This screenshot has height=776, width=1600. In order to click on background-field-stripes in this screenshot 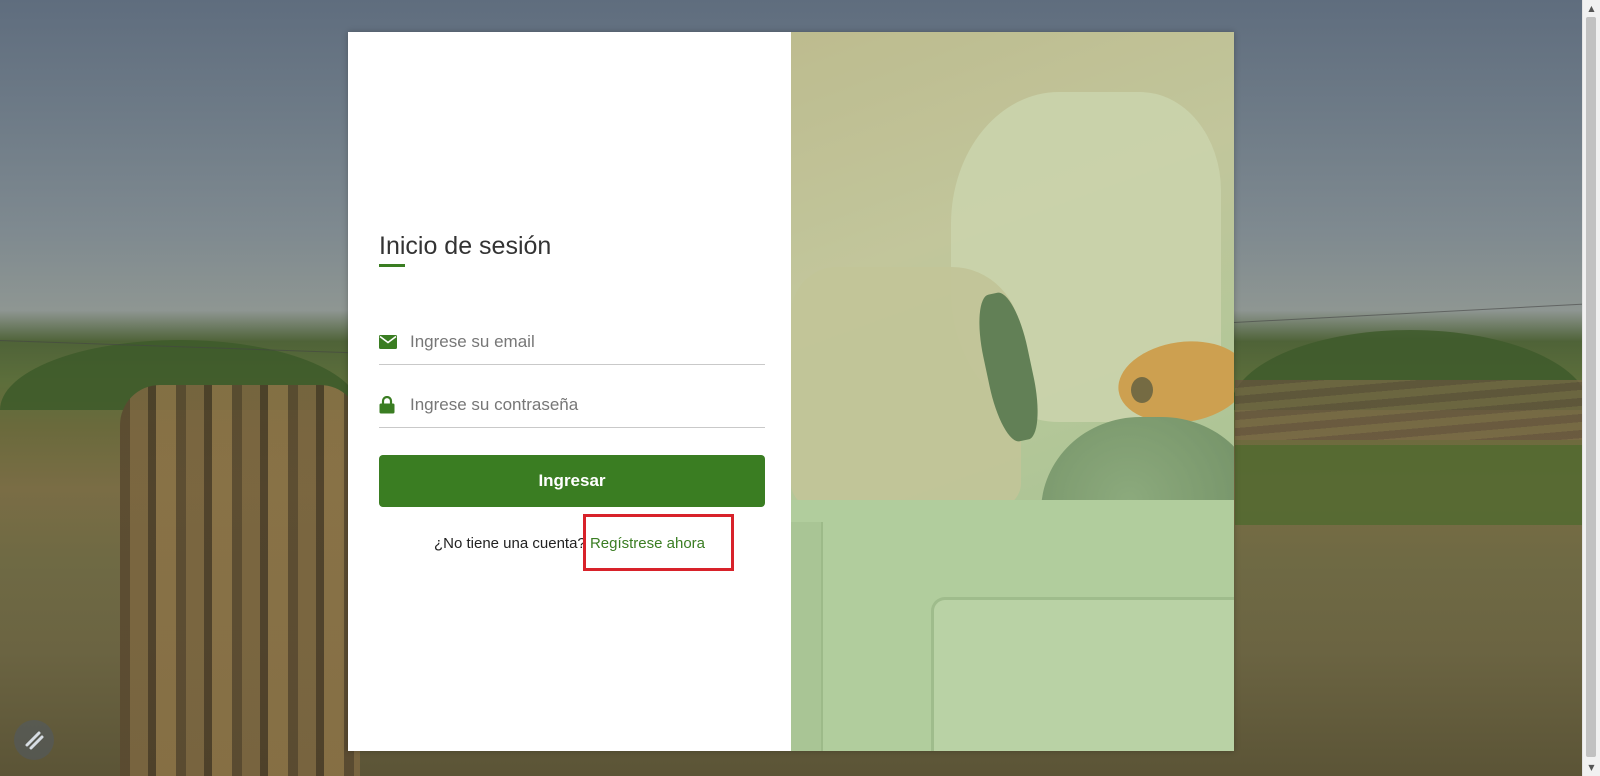, I will do `click(1409, 410)`.